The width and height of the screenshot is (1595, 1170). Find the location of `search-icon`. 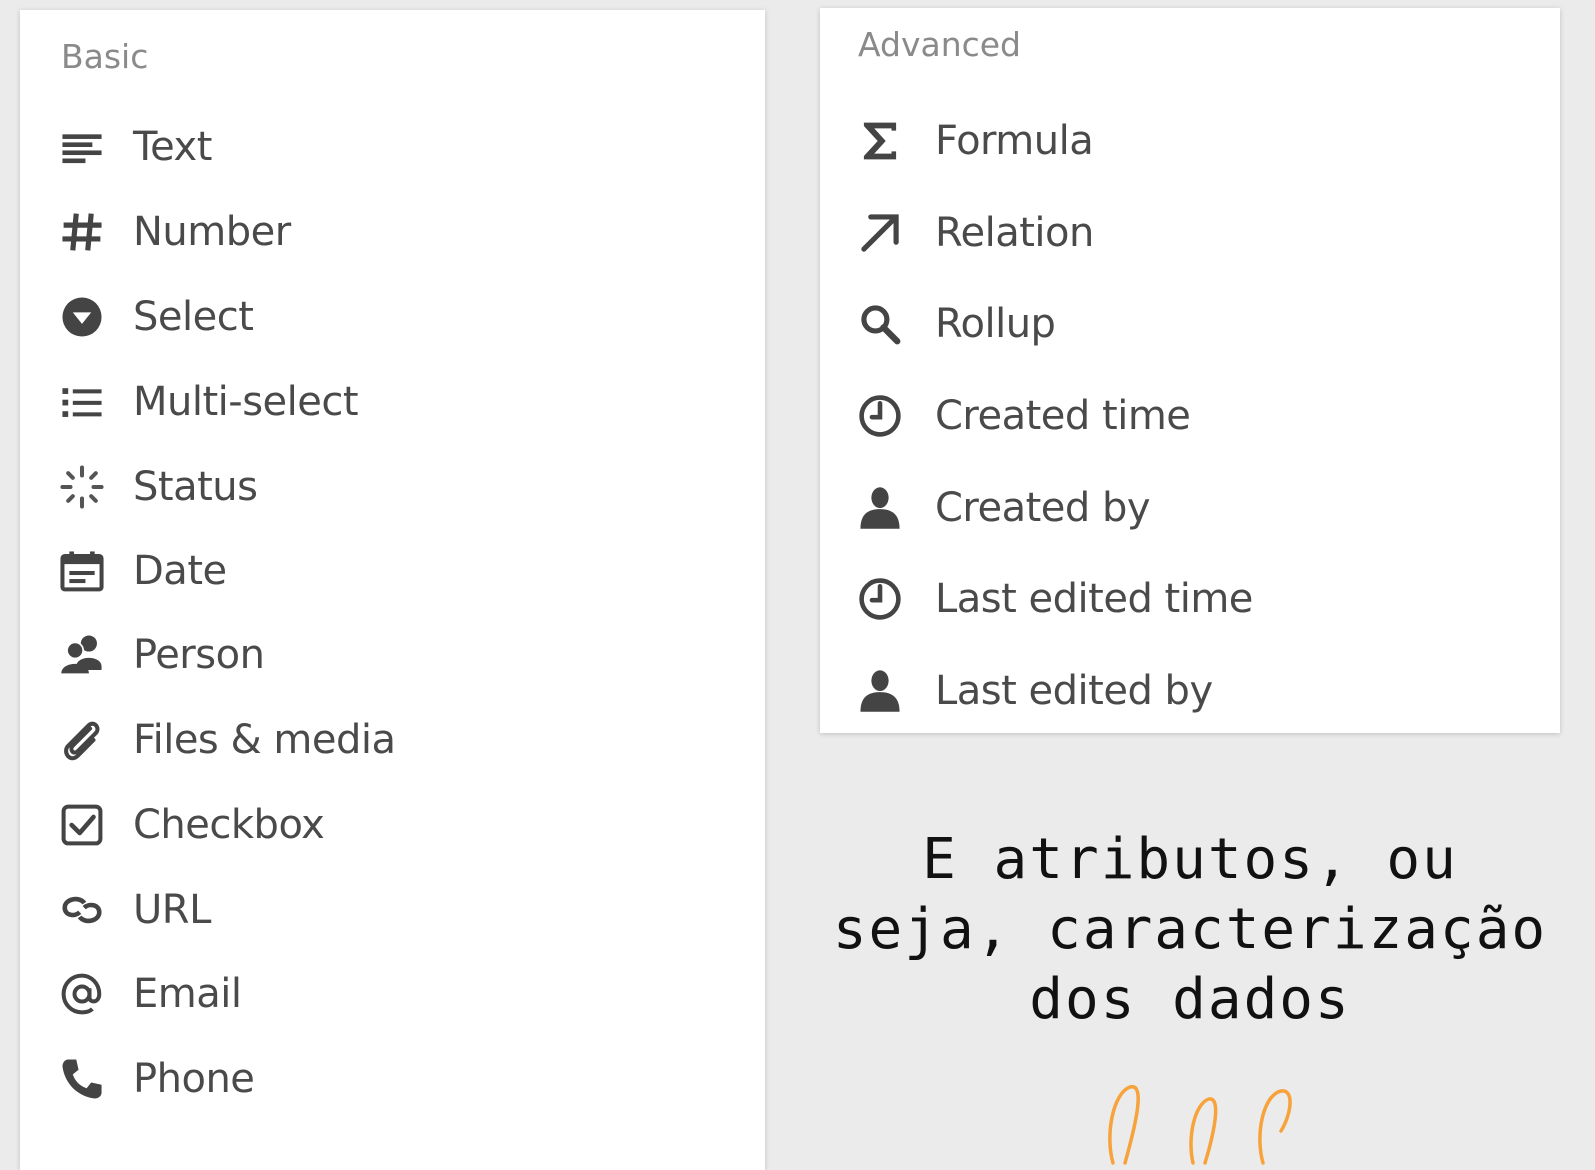

search-icon is located at coordinates (880, 324).